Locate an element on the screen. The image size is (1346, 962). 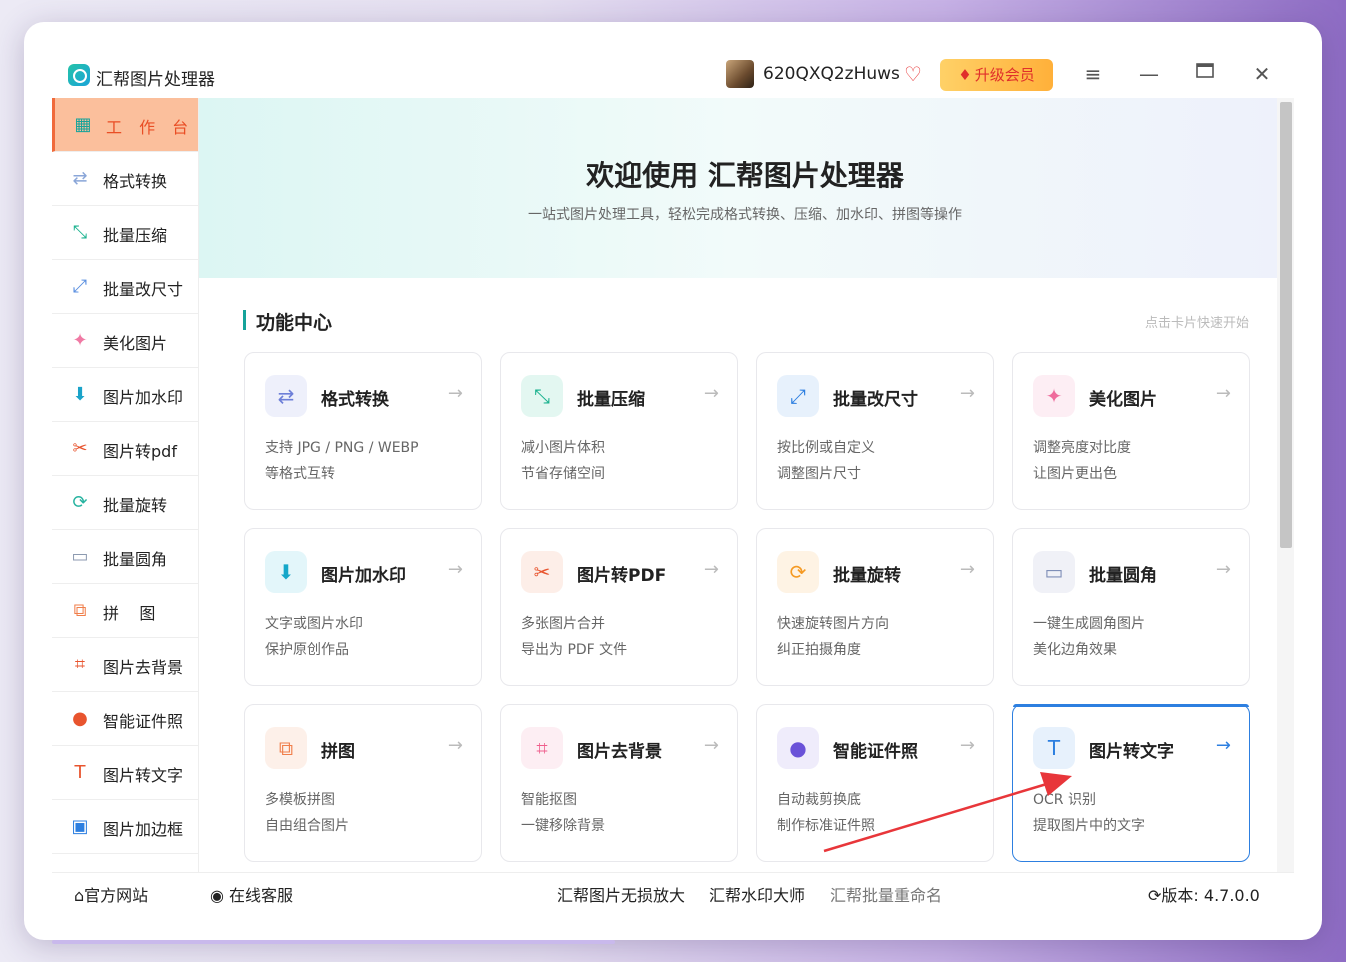
card-desc-line2: 调整图片尺寸 is located at coordinates (819, 474).